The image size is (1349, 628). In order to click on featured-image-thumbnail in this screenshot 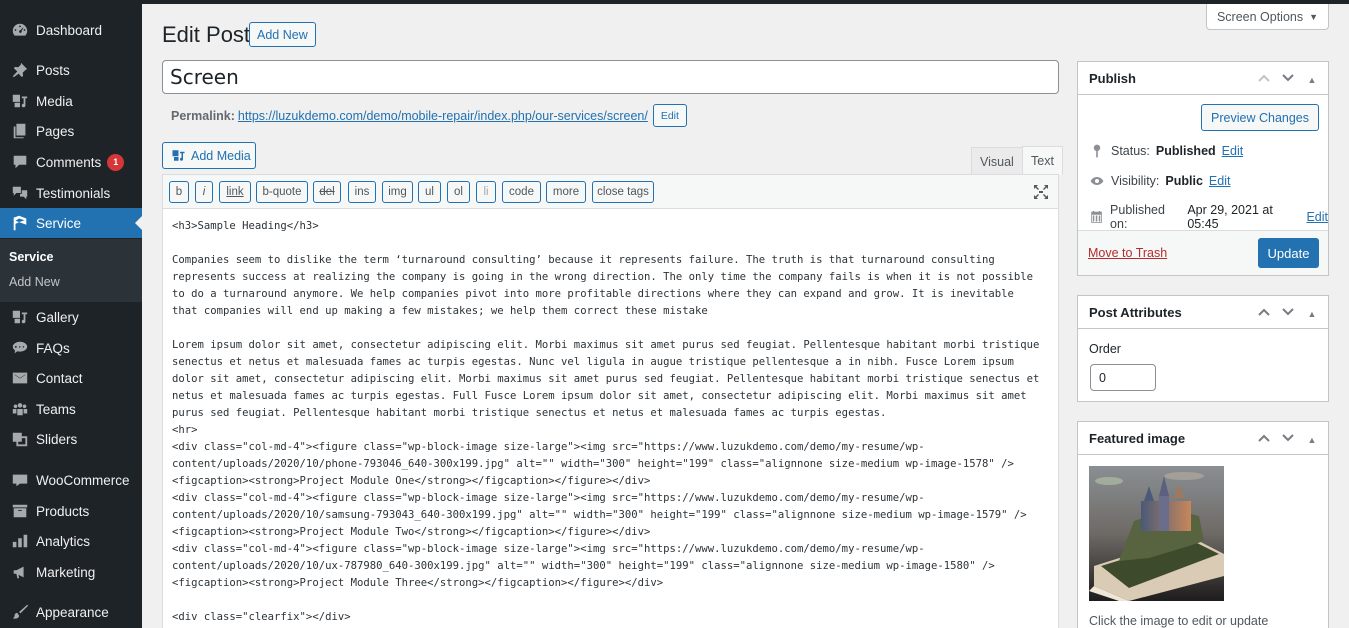, I will do `click(1156, 533)`.